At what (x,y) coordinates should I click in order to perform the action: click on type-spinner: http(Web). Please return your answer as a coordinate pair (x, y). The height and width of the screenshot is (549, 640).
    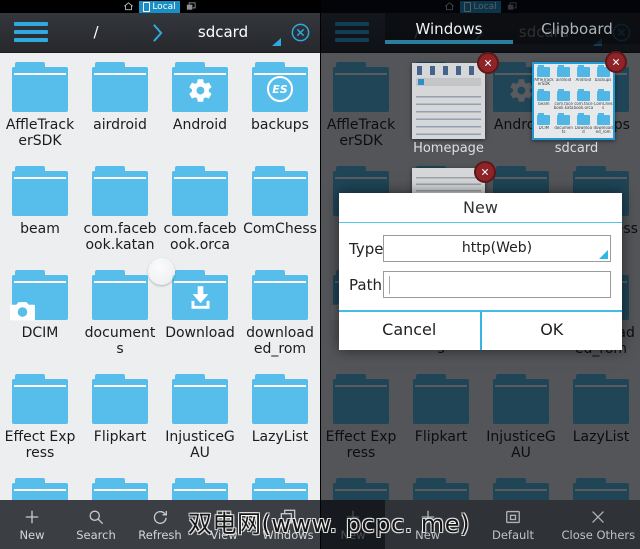
    Looking at the image, I should click on (497, 248).